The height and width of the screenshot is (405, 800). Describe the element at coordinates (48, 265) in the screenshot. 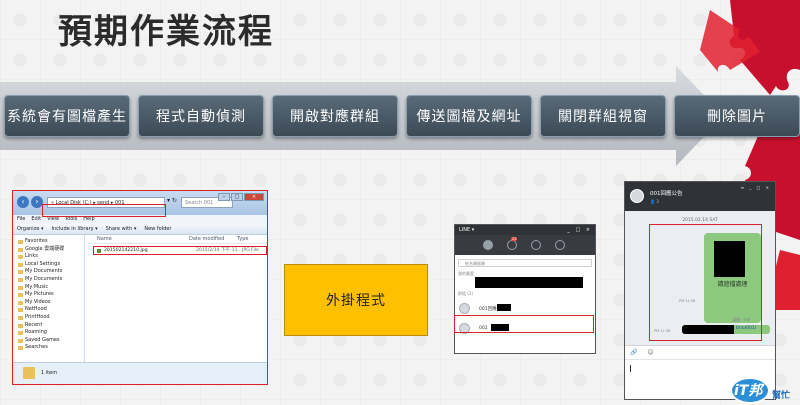

I see `nav-item: Local Settings` at that location.